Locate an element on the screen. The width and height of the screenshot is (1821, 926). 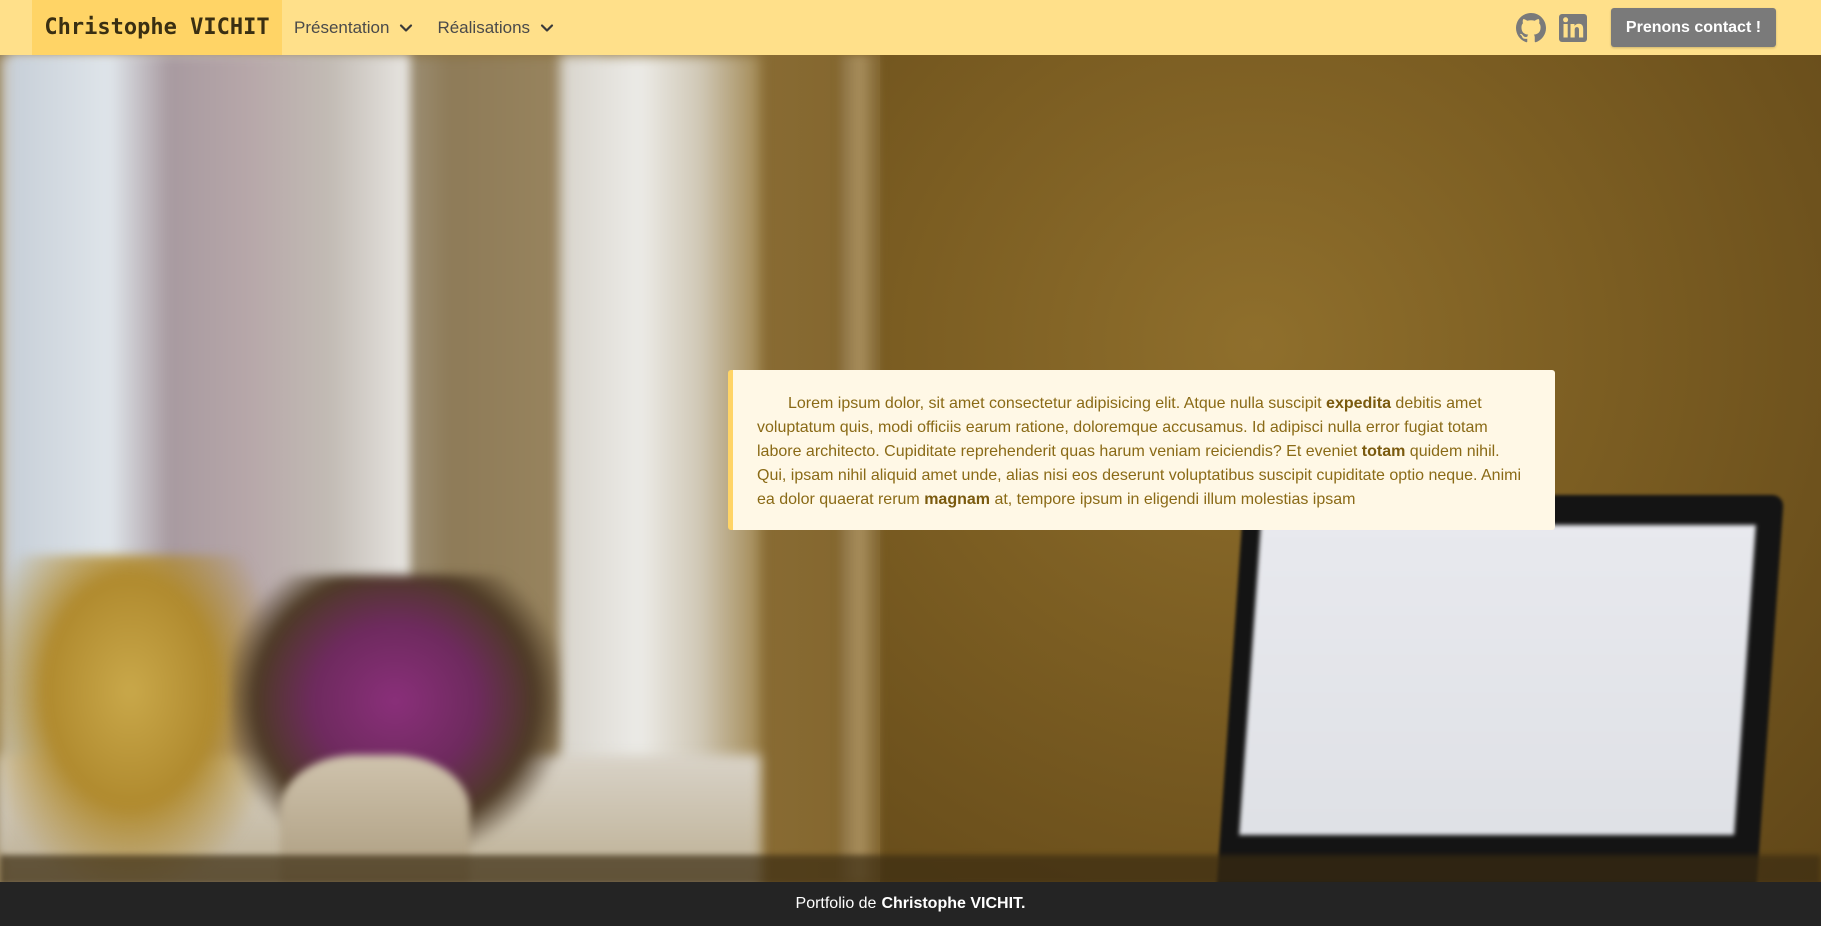
nav-item-presentation: Présentation is located at coordinates (353, 27).